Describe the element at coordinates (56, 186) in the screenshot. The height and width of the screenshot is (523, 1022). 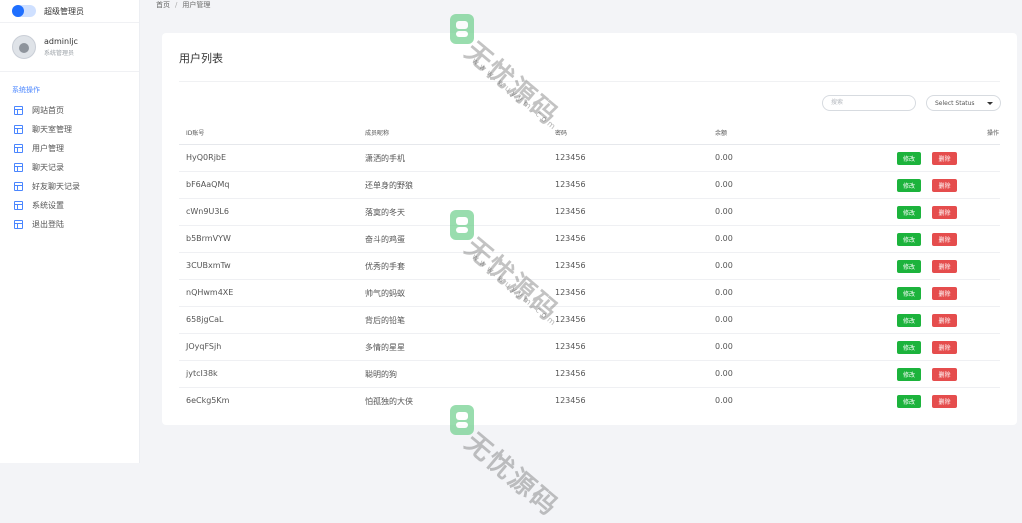
I see `sidebar-item-label: 好友聊天记录` at that location.